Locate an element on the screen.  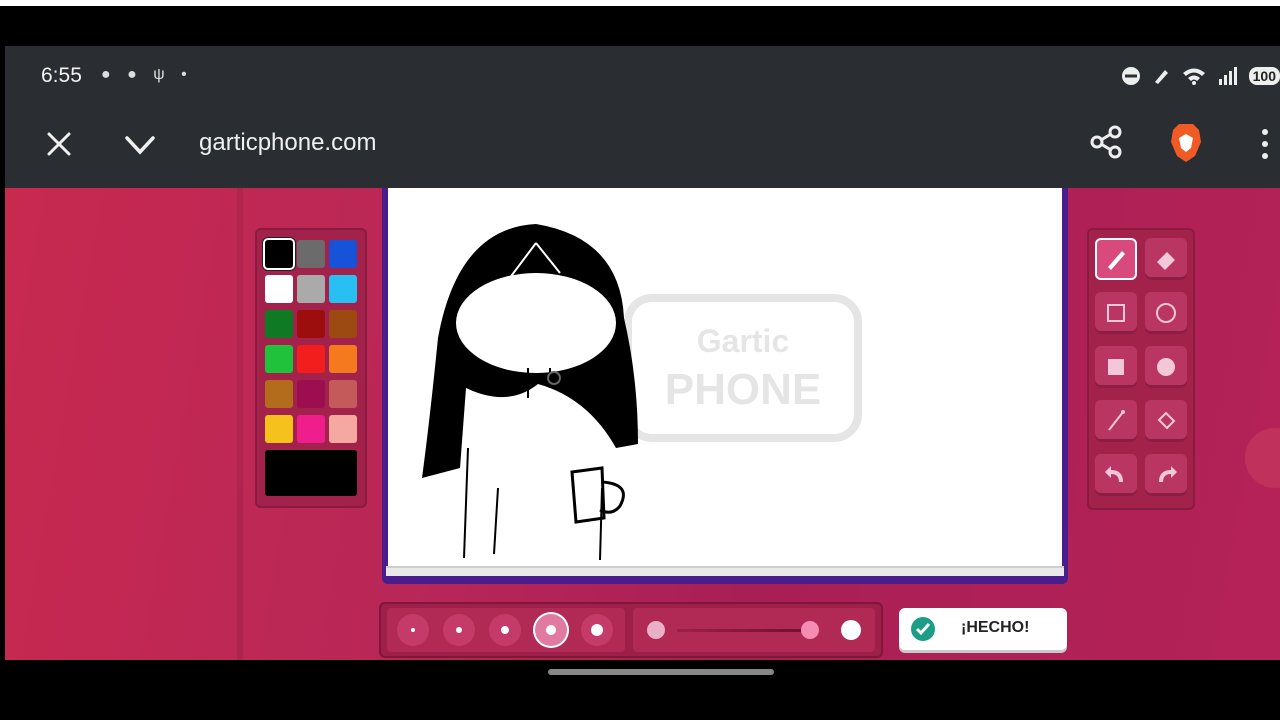
check-icon is located at coordinates (923, 629).